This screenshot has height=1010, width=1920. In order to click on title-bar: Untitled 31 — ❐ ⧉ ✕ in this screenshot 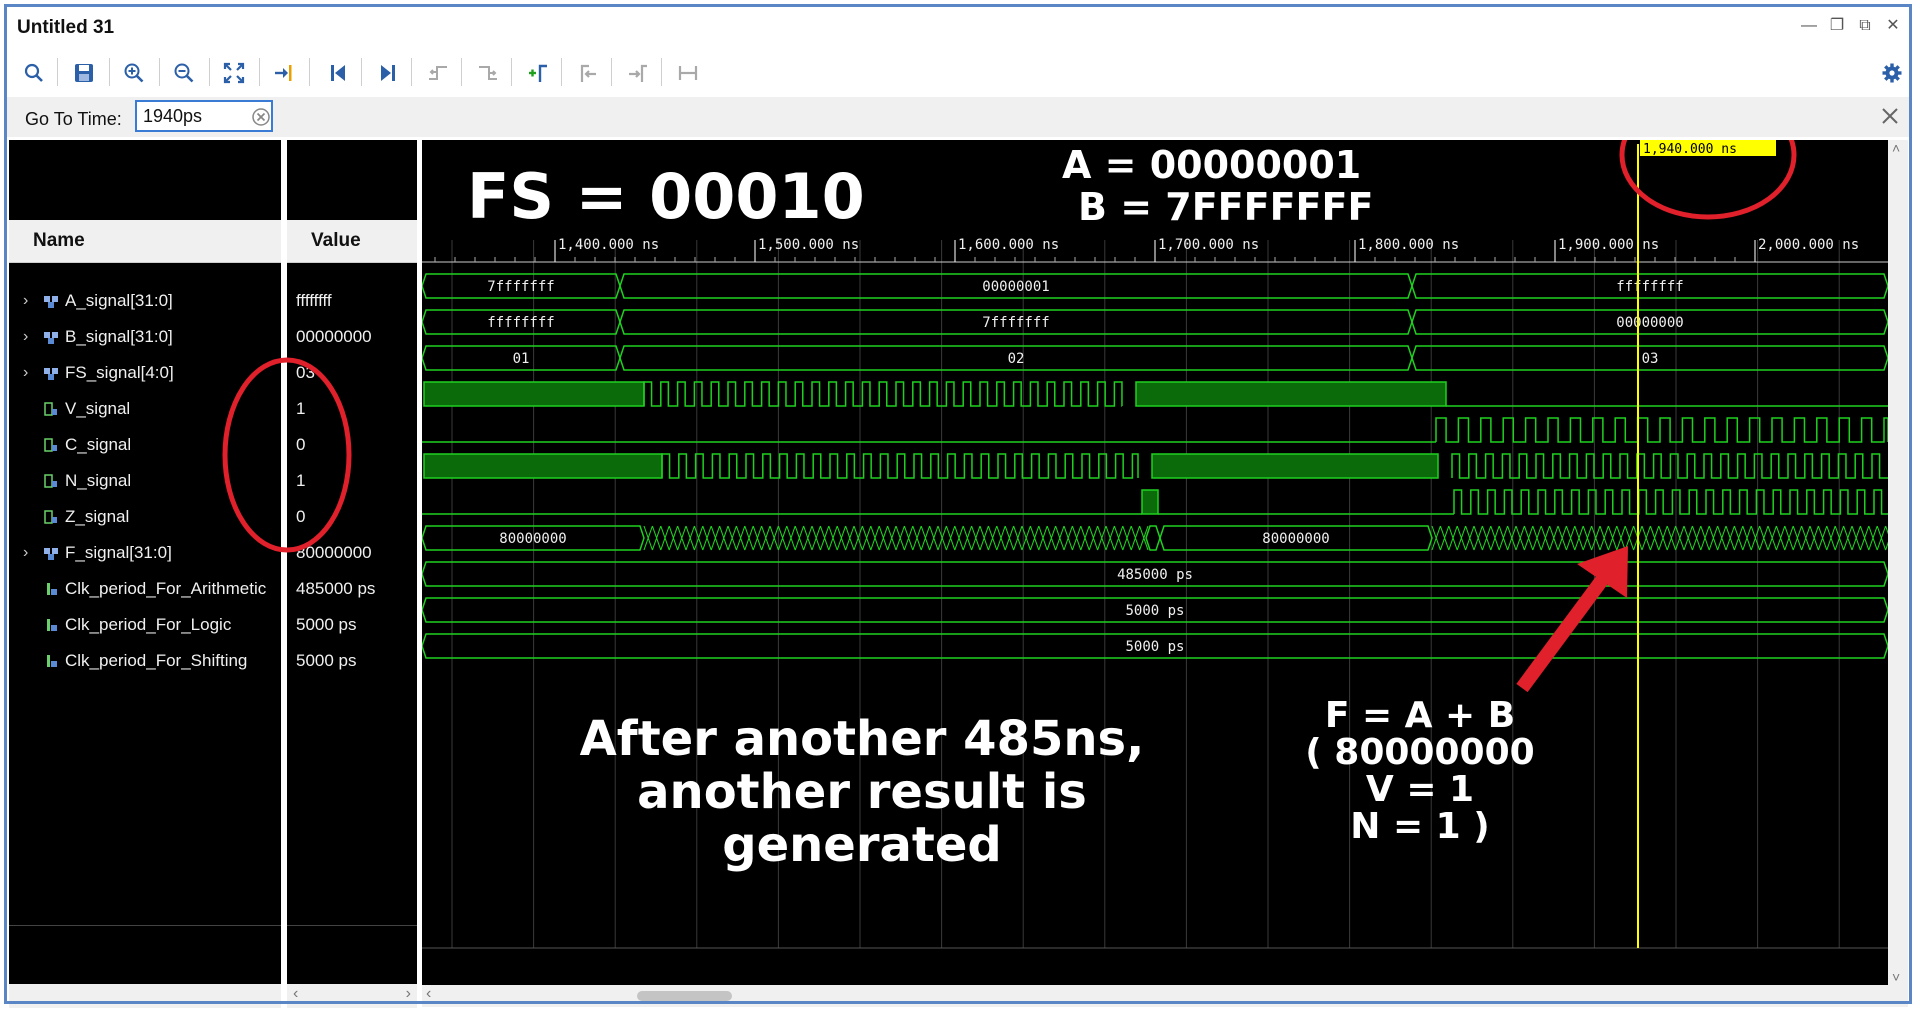, I will do `click(958, 27)`.